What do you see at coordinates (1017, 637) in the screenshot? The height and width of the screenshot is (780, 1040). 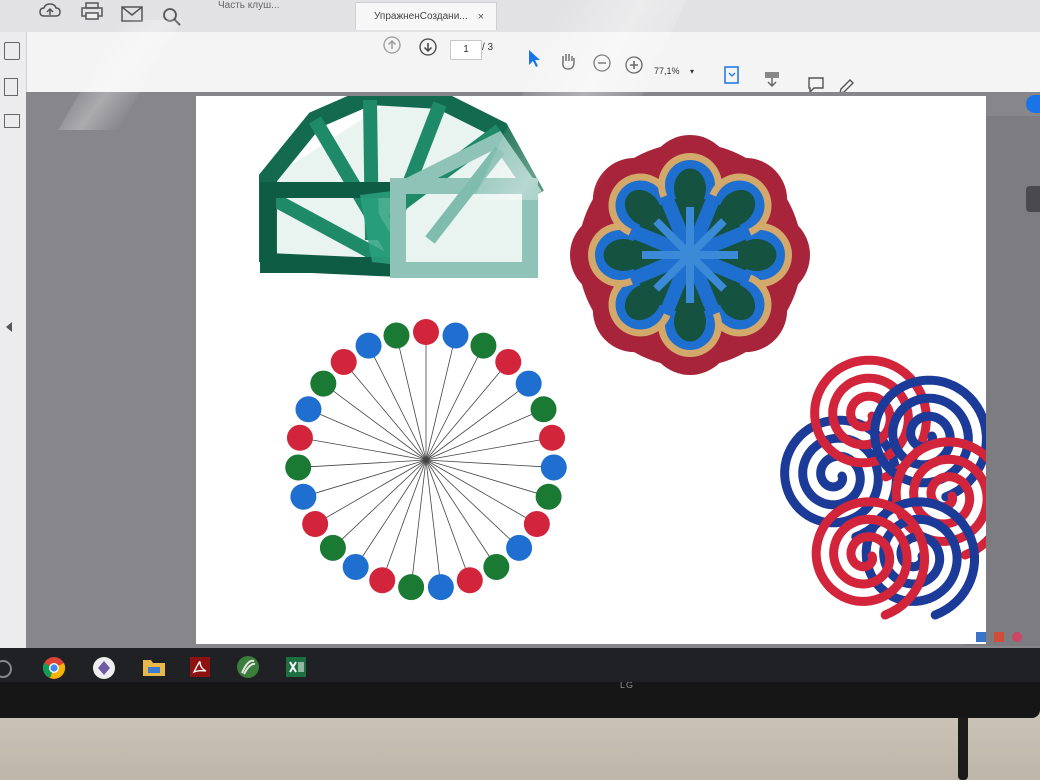 I see `tray-volume-icon` at bounding box center [1017, 637].